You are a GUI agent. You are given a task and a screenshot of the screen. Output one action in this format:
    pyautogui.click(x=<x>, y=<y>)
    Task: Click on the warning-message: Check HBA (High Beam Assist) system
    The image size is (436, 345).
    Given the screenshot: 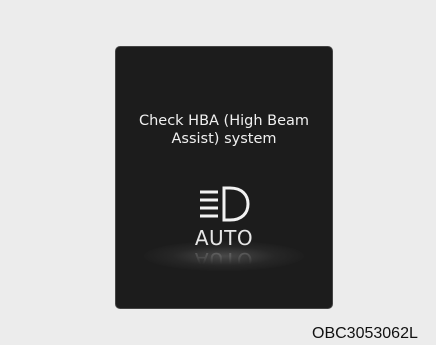 What is the action you would take?
    pyautogui.click(x=224, y=130)
    